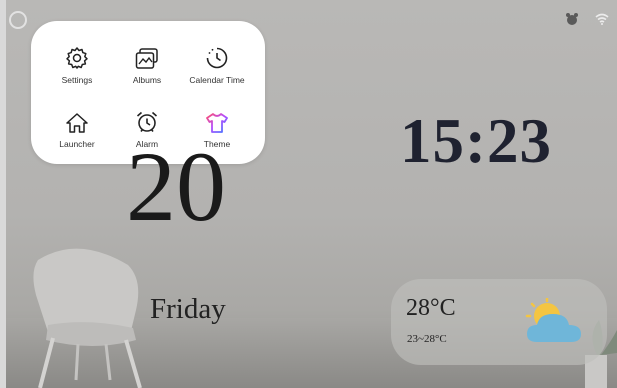 Image resolution: width=617 pixels, height=388 pixels. I want to click on albums-shortcut: Albums, so click(147, 63).